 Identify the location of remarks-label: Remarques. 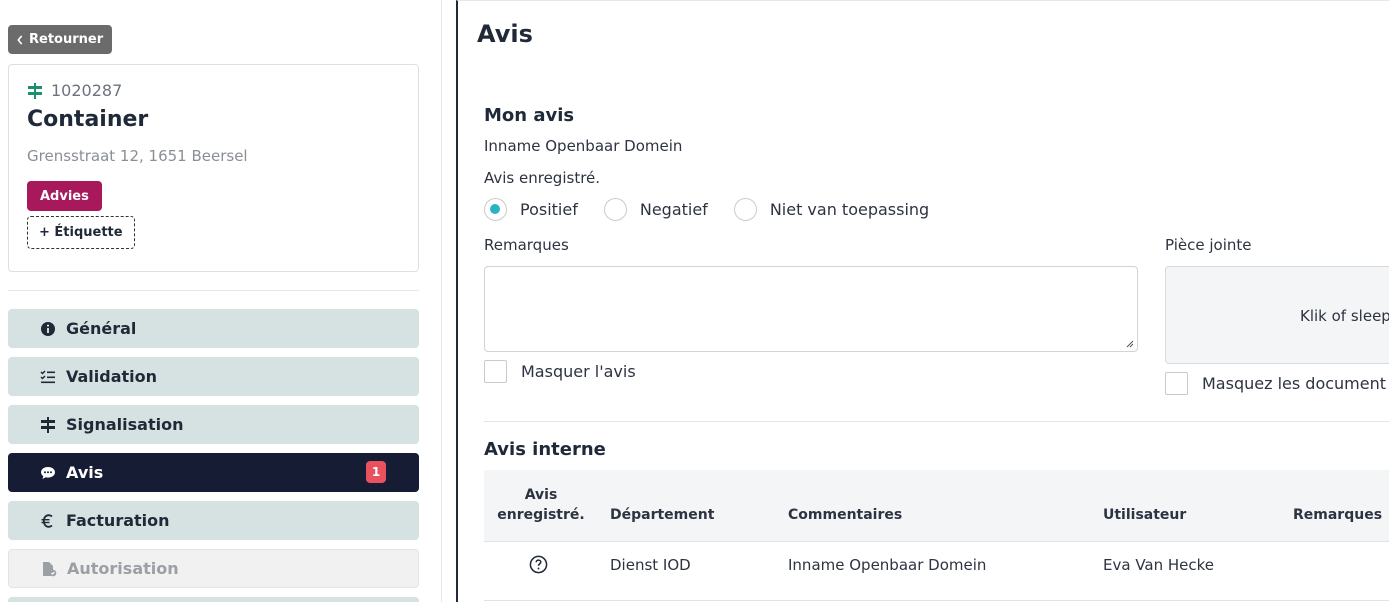
(526, 245).